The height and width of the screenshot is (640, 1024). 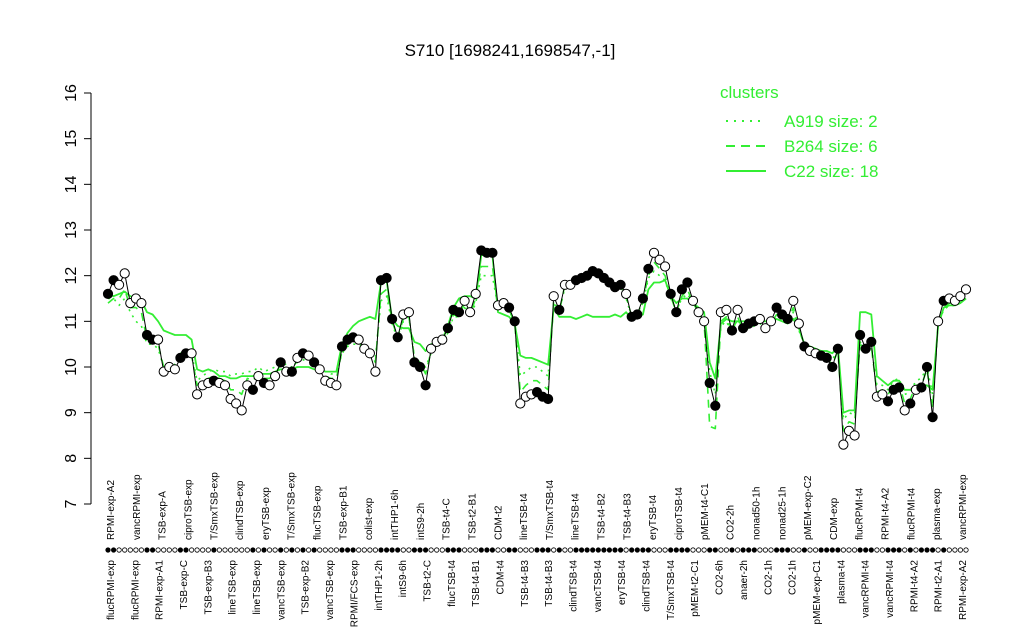 I want to click on x-tick-label-bottom: anaer-2h, so click(x=744, y=580).